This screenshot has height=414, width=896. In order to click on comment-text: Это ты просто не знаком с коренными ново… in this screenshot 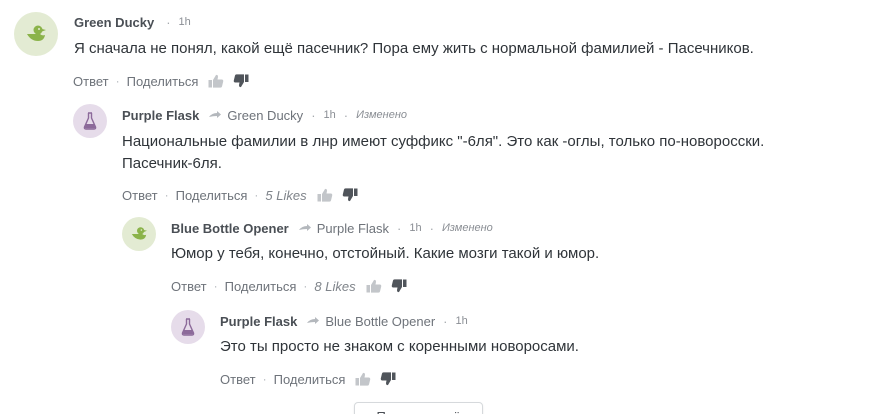, I will do `click(558, 347)`.